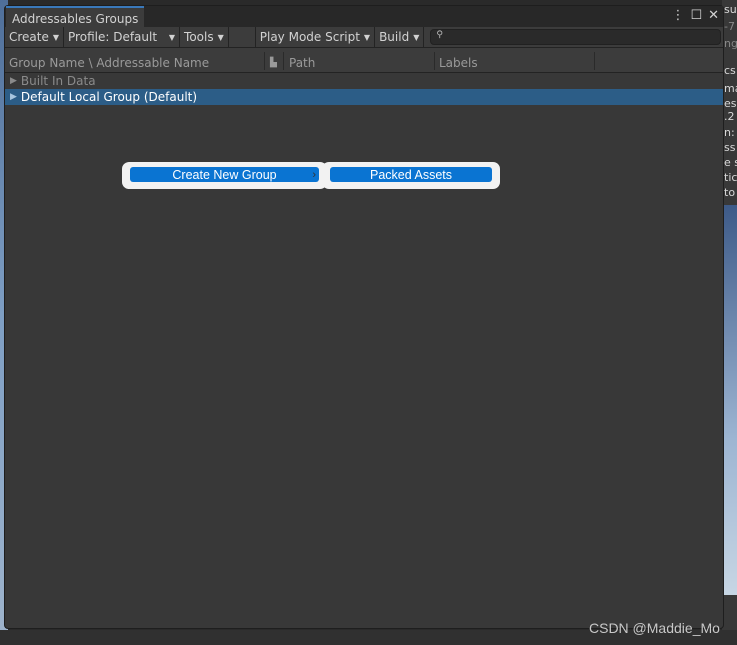 Image resolution: width=737 pixels, height=645 pixels. Describe the element at coordinates (654, 628) in the screenshot. I see `watermark: CSDN @Maddie_Mo` at that location.